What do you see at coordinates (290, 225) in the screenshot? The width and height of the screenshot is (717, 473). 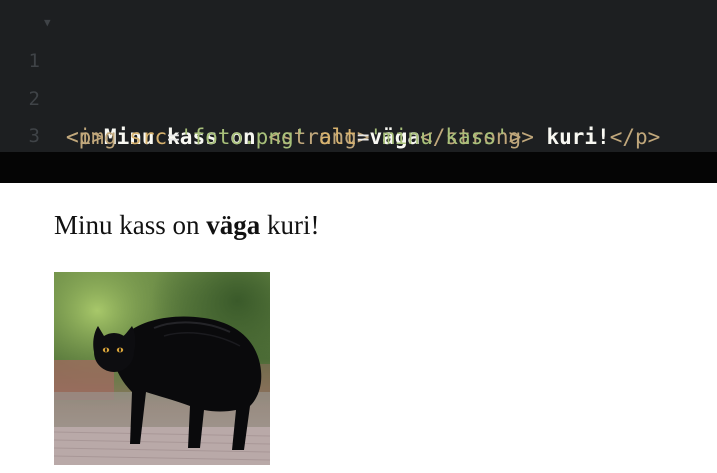 I see `paragraph-text: kuri!` at bounding box center [290, 225].